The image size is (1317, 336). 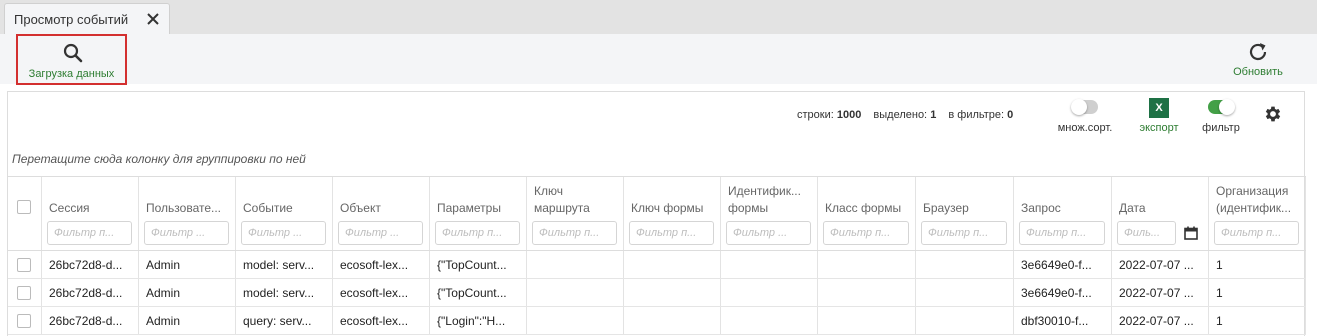 I want to click on rows-stat-value: 1000, so click(x=849, y=115).